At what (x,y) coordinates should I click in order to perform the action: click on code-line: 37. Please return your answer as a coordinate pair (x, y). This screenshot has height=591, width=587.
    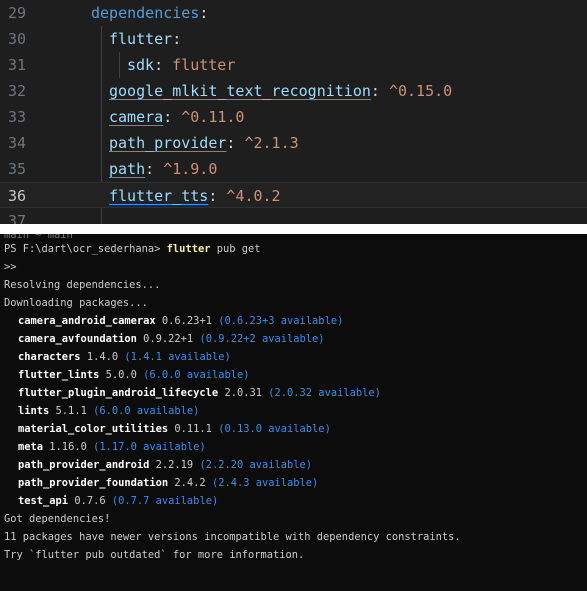
    Looking at the image, I should click on (293, 216).